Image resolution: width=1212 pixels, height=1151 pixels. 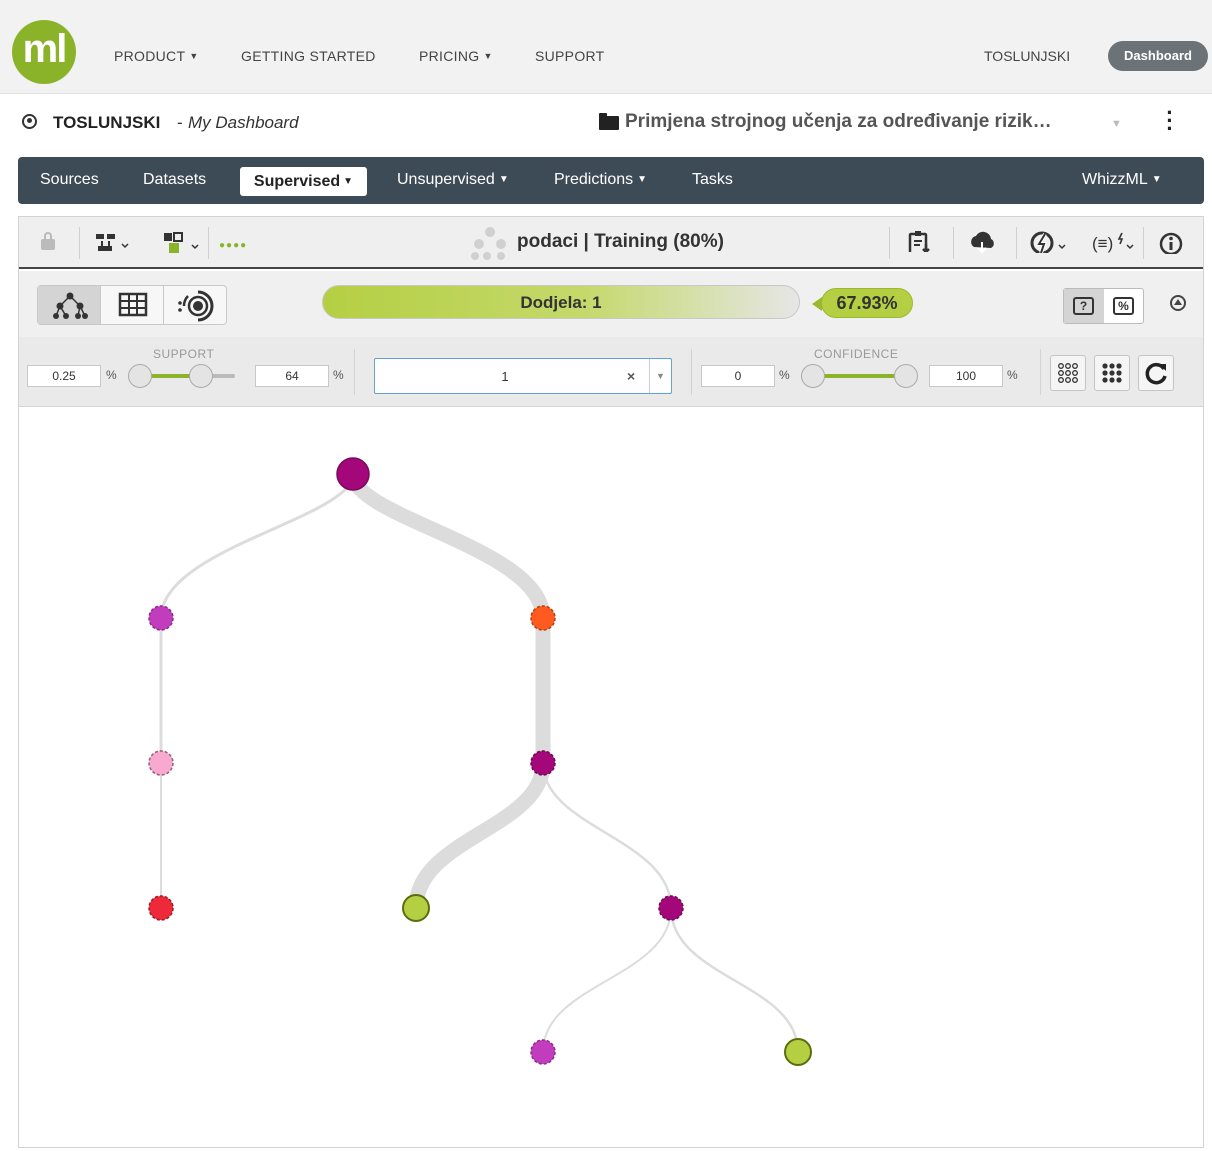 I want to click on dots-grid-filled-icon, so click(x=1112, y=373).